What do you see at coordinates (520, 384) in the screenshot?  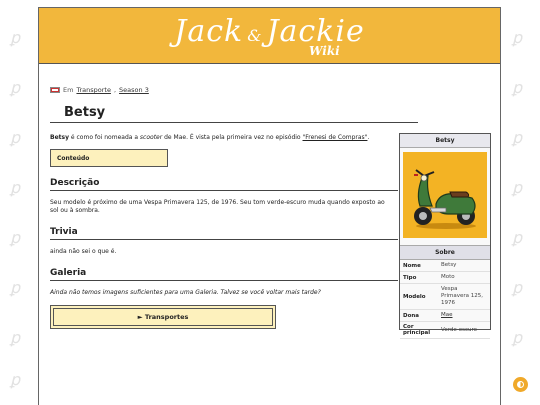 I see `contrast-icon` at bounding box center [520, 384].